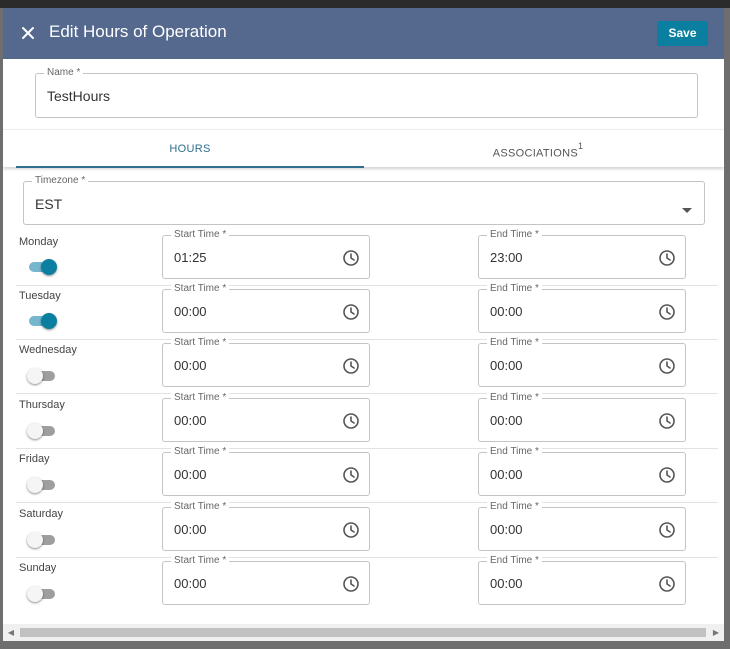 The height and width of the screenshot is (649, 730). Describe the element at coordinates (34, 459) in the screenshot. I see `day-label: Friday` at that location.